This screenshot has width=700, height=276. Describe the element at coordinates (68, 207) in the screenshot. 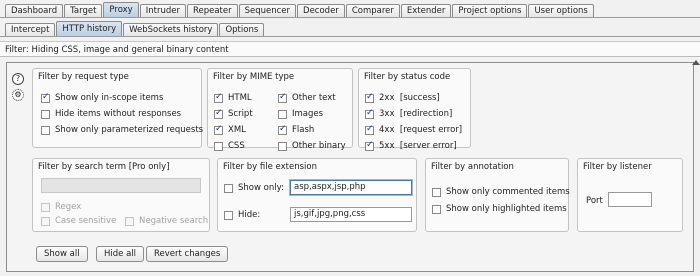

I see `regex-label: Regex` at that location.